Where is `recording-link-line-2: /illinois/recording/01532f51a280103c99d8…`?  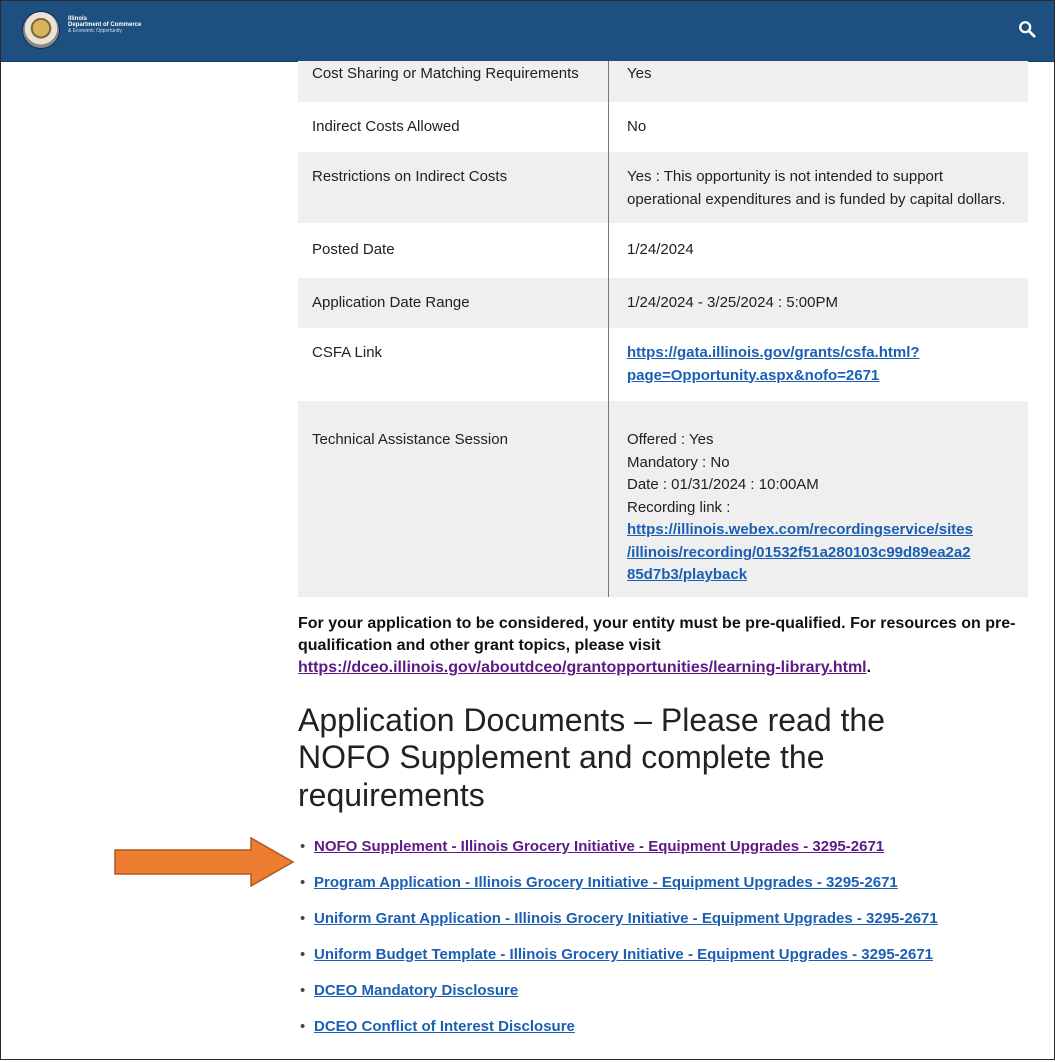 recording-link-line-2: /illinois/recording/01532f51a280103c99d8… is located at coordinates (799, 552).